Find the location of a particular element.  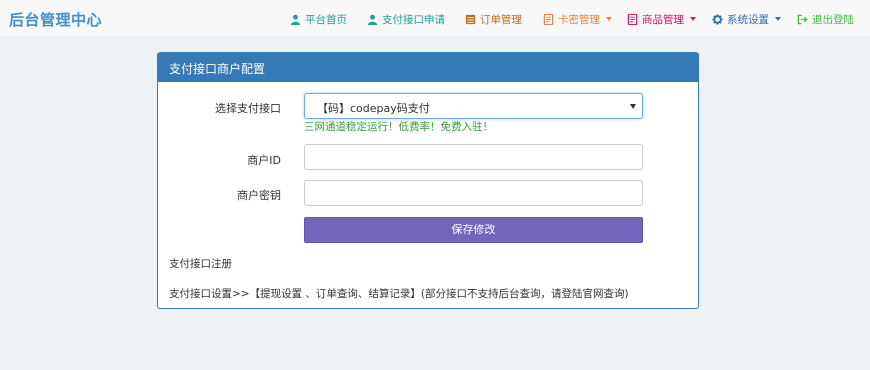

merchant-id-input is located at coordinates (473, 157).